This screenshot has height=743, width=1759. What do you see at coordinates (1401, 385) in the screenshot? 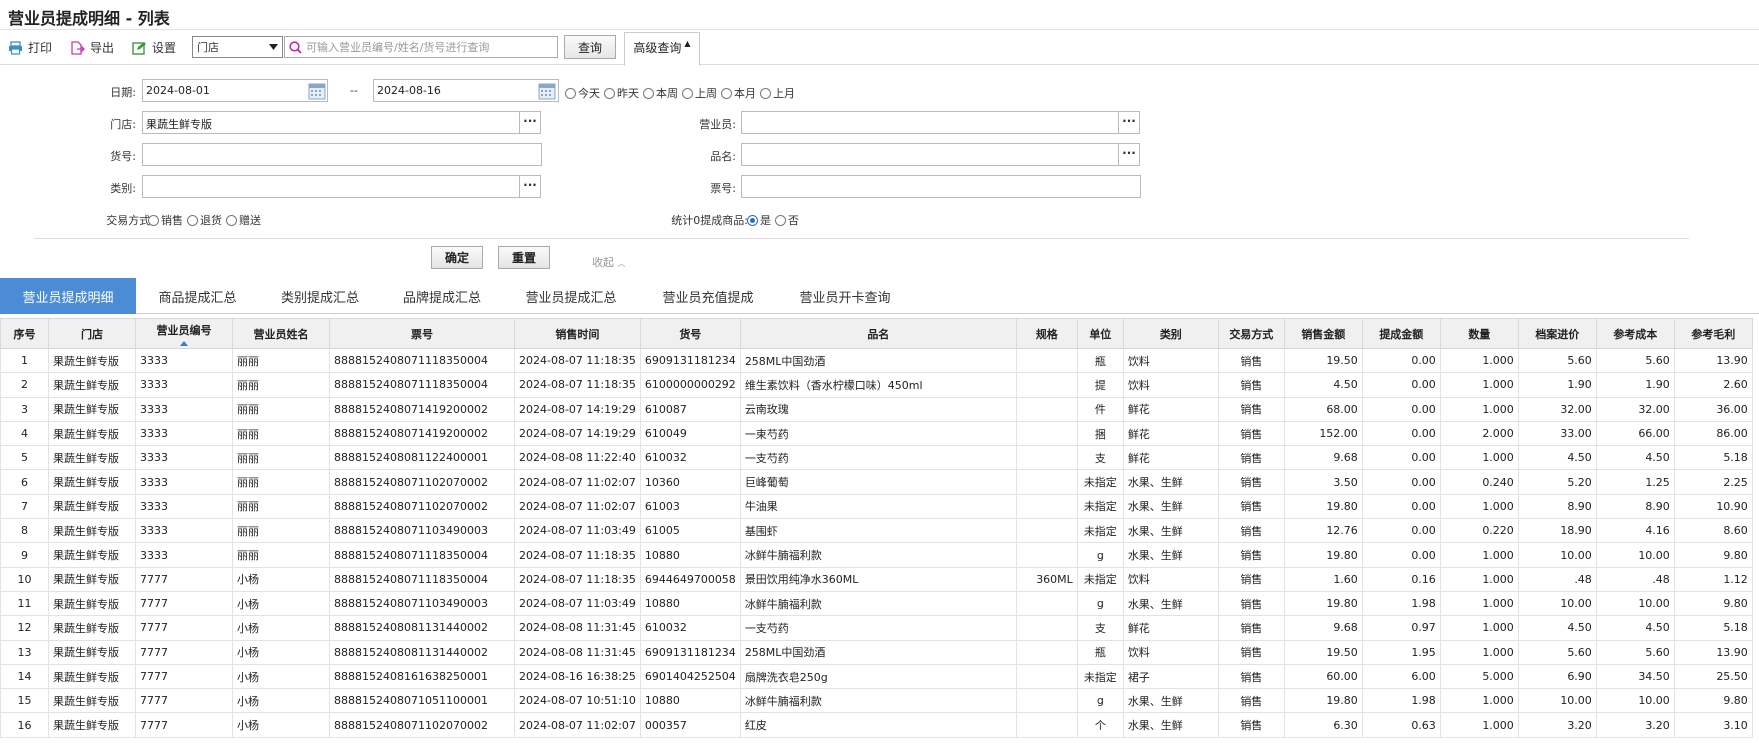
I see `table-cell: 0.00` at bounding box center [1401, 385].